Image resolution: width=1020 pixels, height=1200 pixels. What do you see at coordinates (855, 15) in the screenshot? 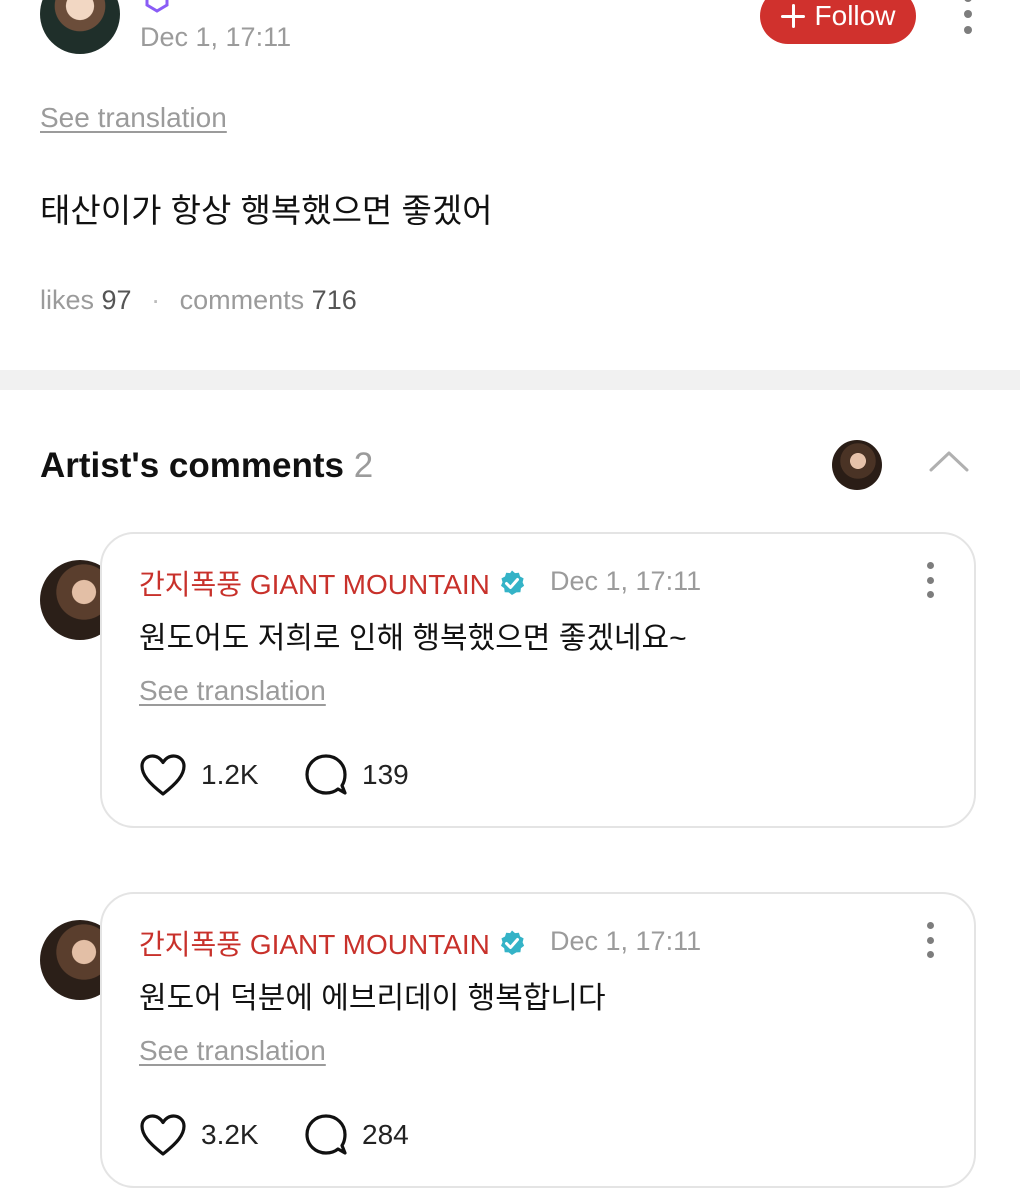
I see `follow-button-label: Follow` at bounding box center [855, 15].